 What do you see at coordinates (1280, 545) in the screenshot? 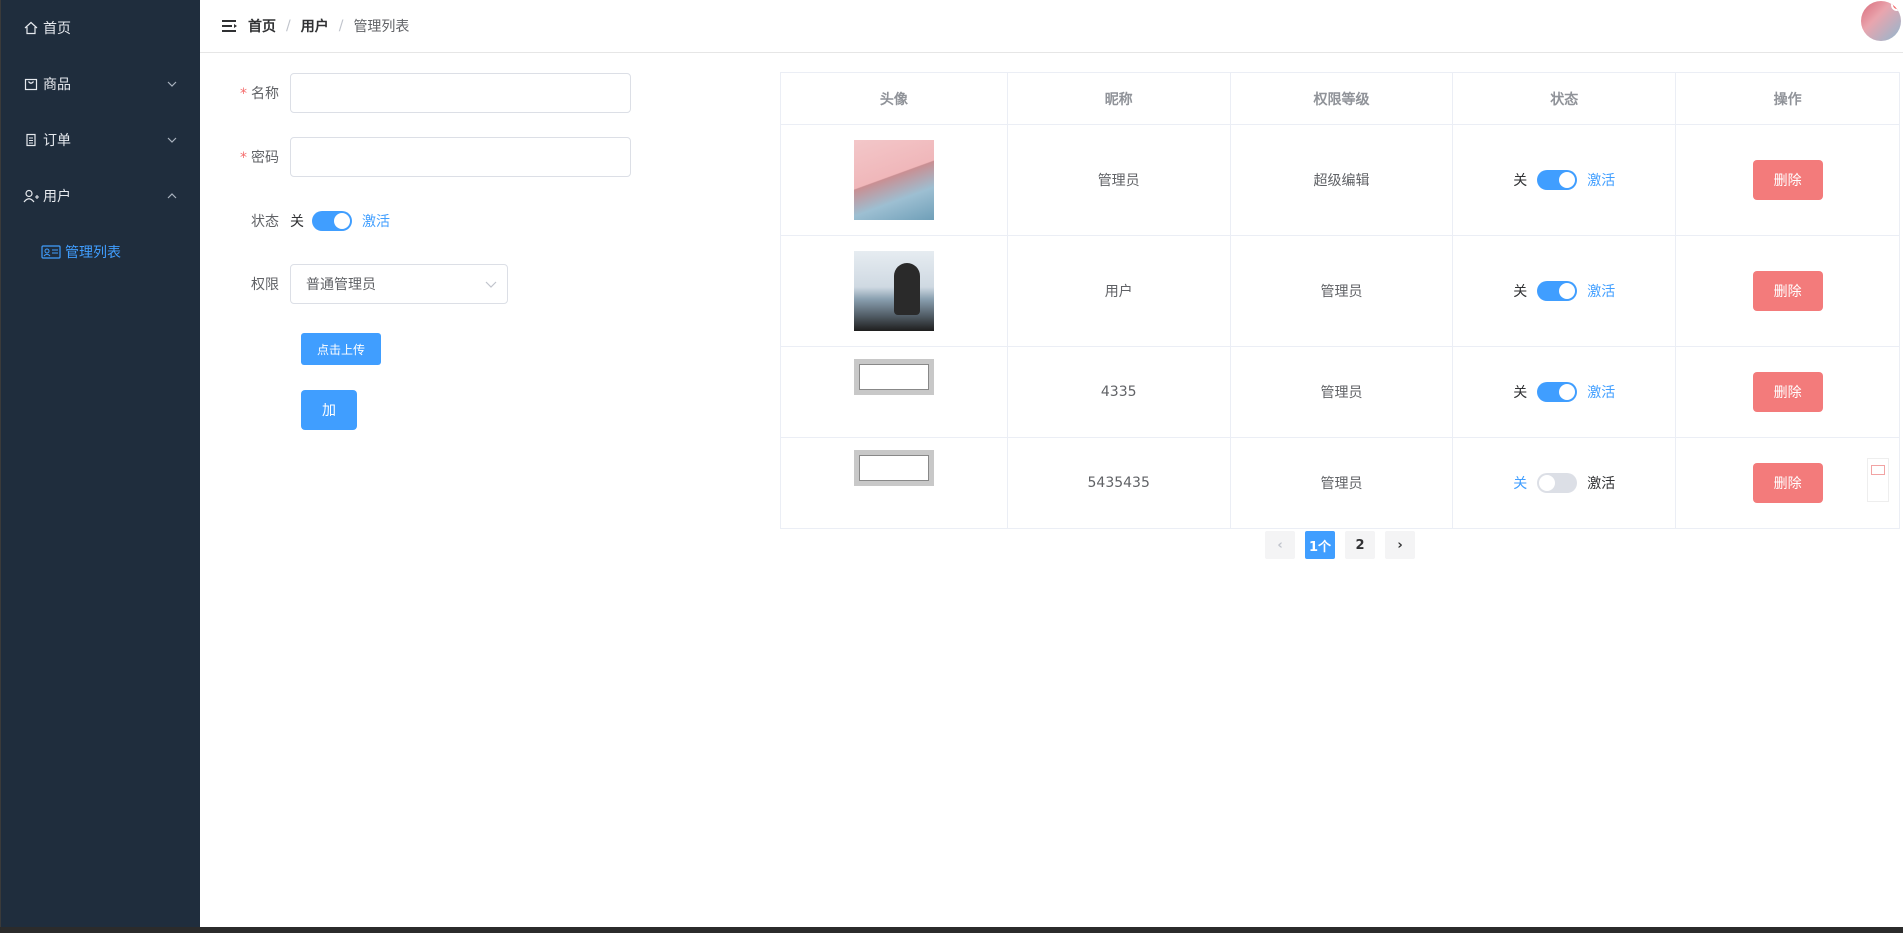
I see `prev-page-button: ‹` at bounding box center [1280, 545].